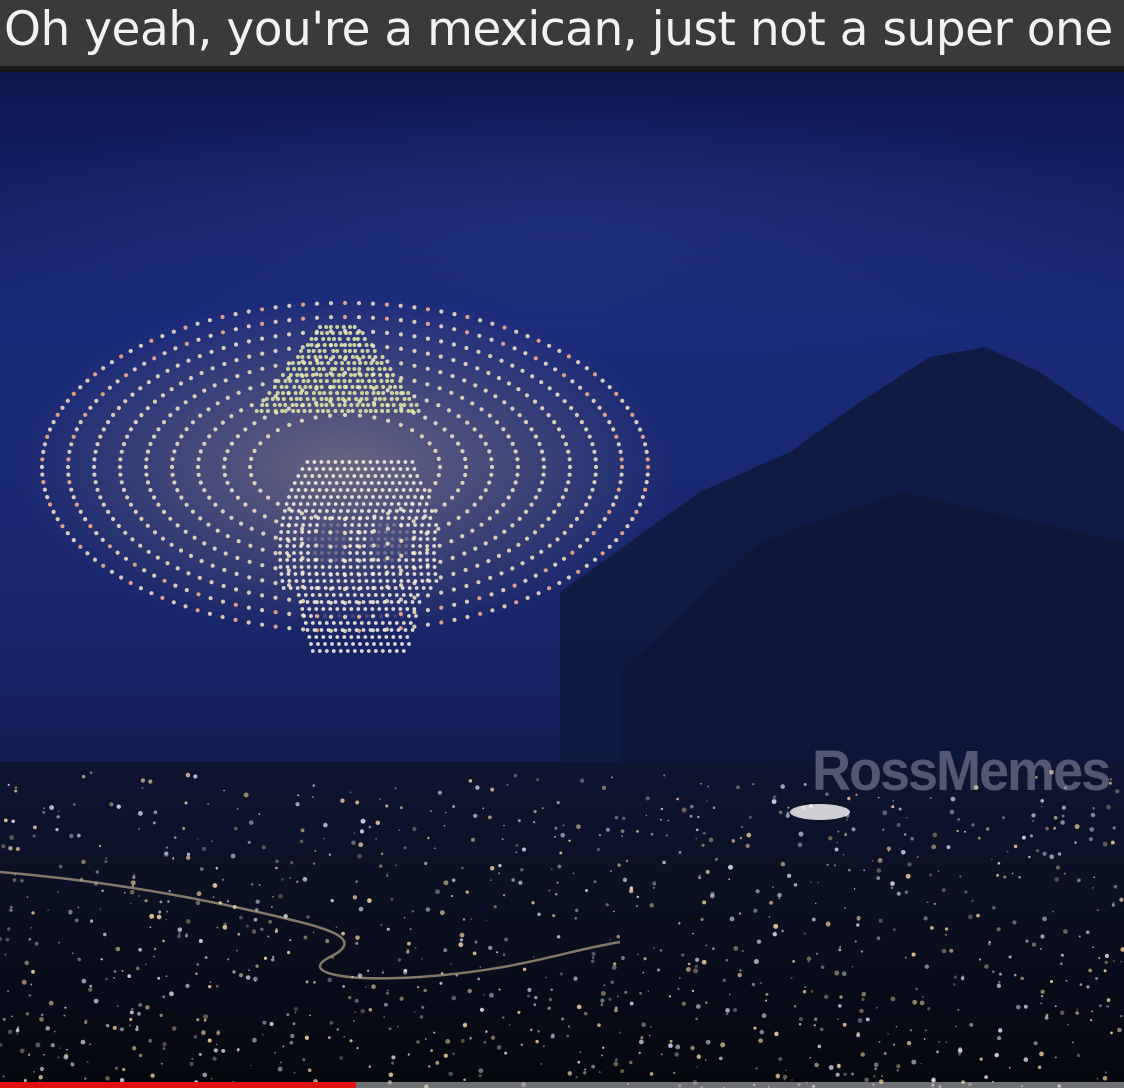 This screenshot has height=1088, width=1124. What do you see at coordinates (178, 1085) in the screenshot?
I see `video-progress-fill` at bounding box center [178, 1085].